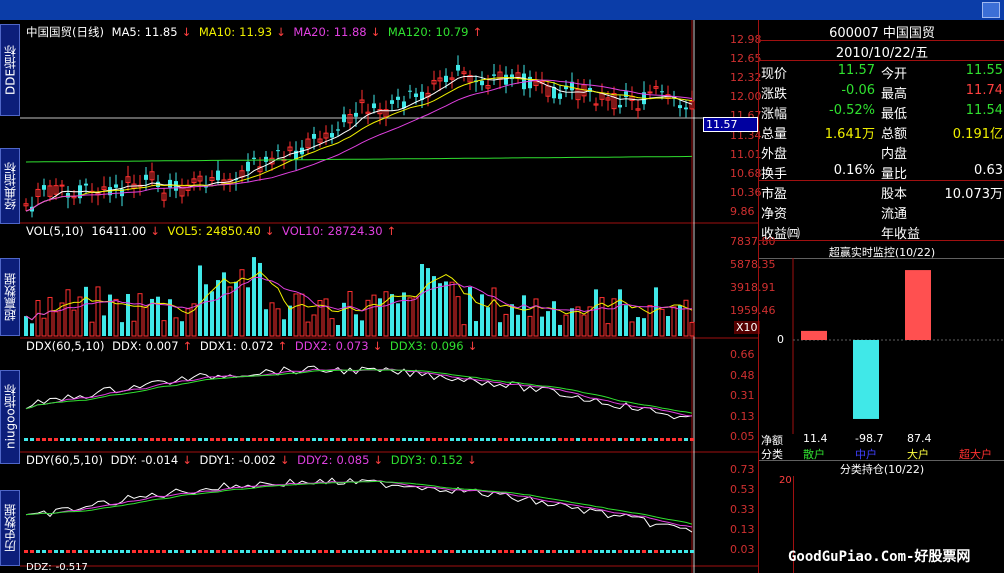 The height and width of the screenshot is (573, 1004). What do you see at coordinates (991, 10) in the screenshot?
I see `window-close-button` at bounding box center [991, 10].